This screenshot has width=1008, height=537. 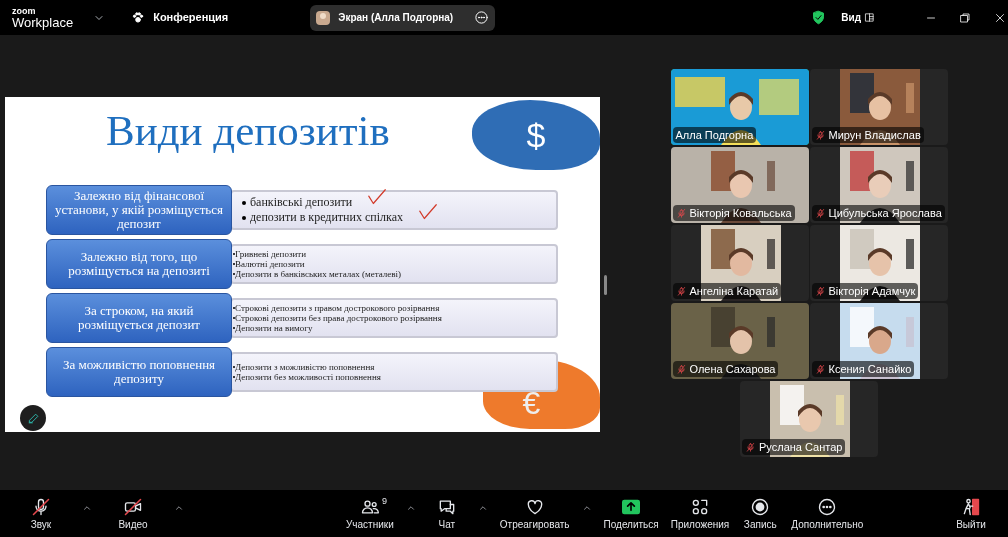 What do you see at coordinates (41, 513) in the screenshot?
I see `toolbar-button: Звук` at bounding box center [41, 513].